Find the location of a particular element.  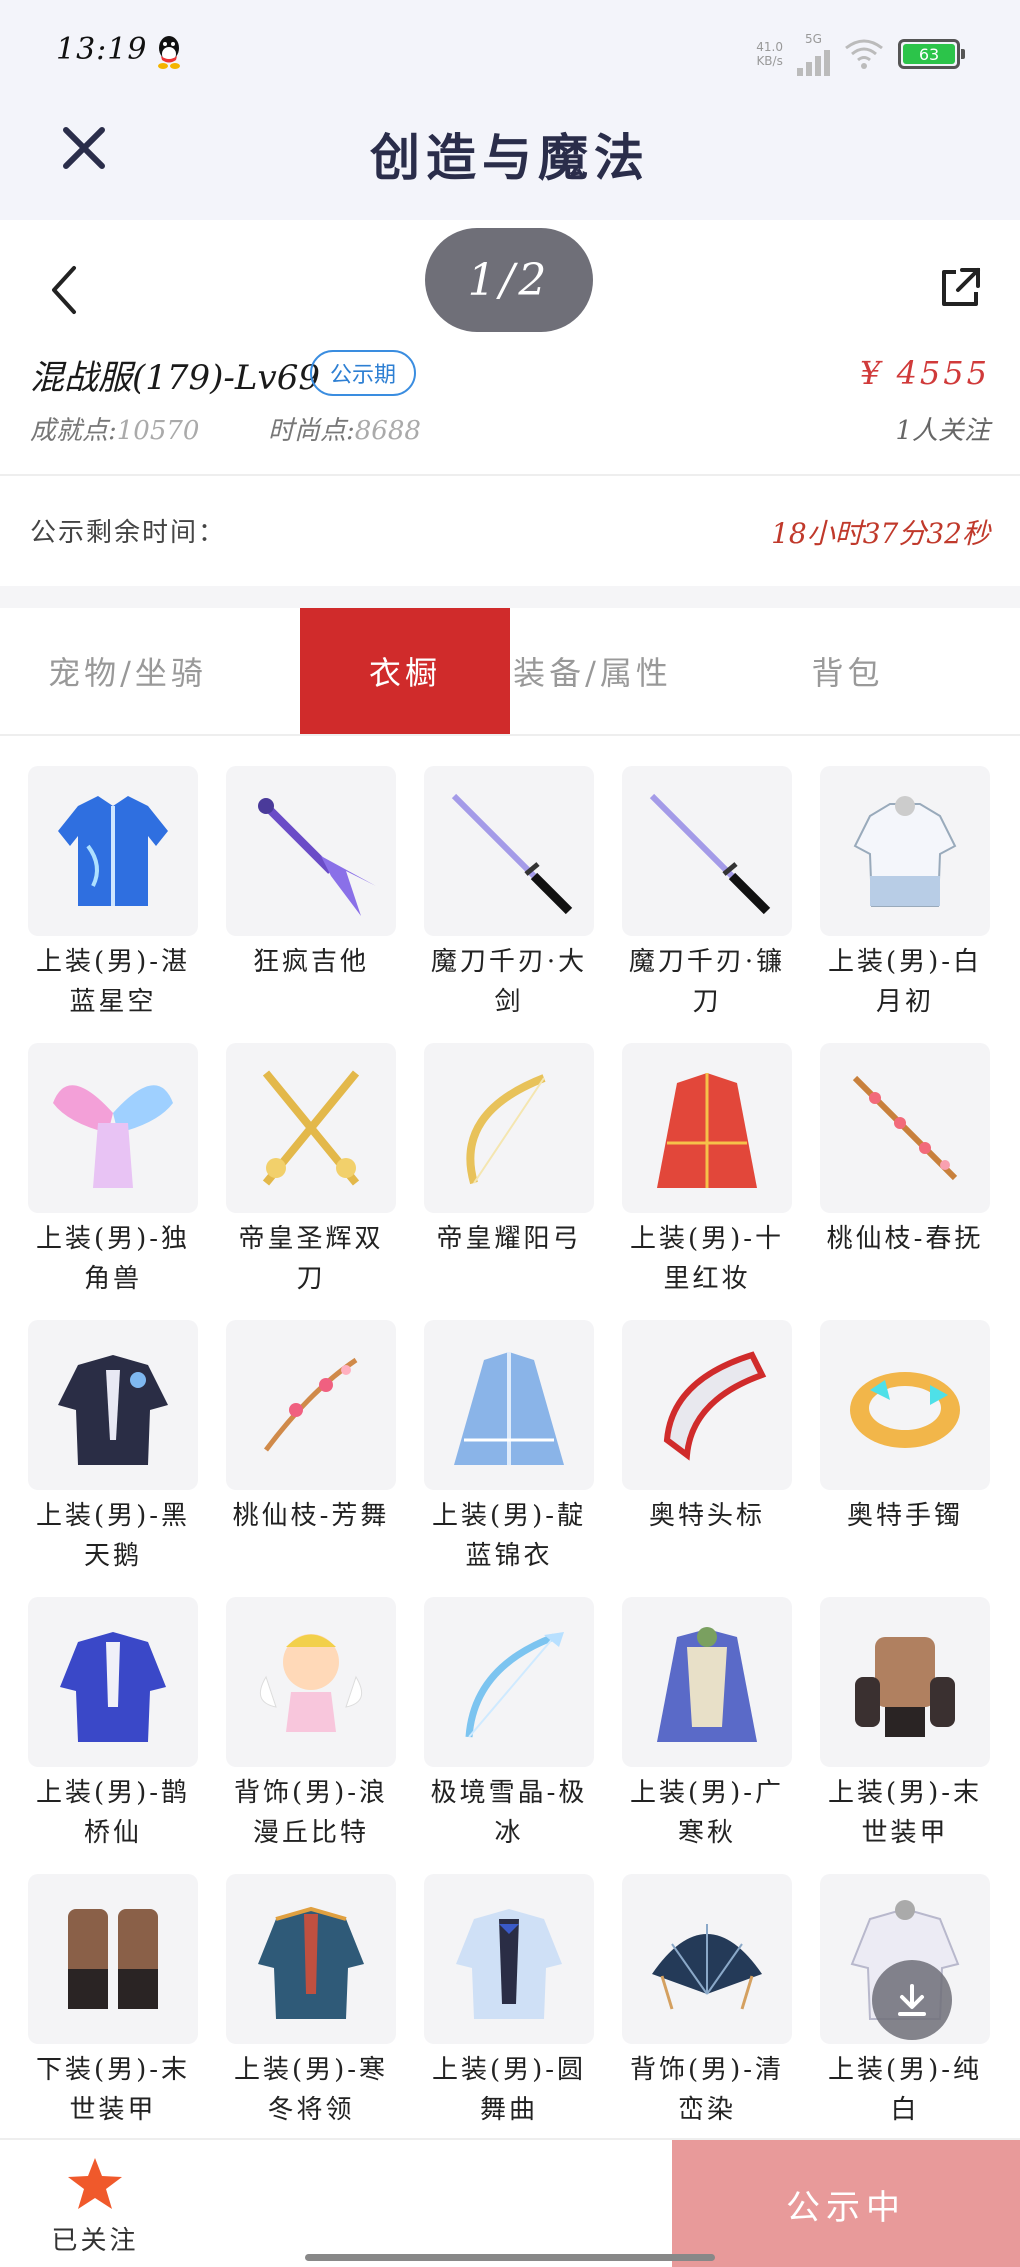

follow-button: 已关注 is located at coordinates (95, 2203).